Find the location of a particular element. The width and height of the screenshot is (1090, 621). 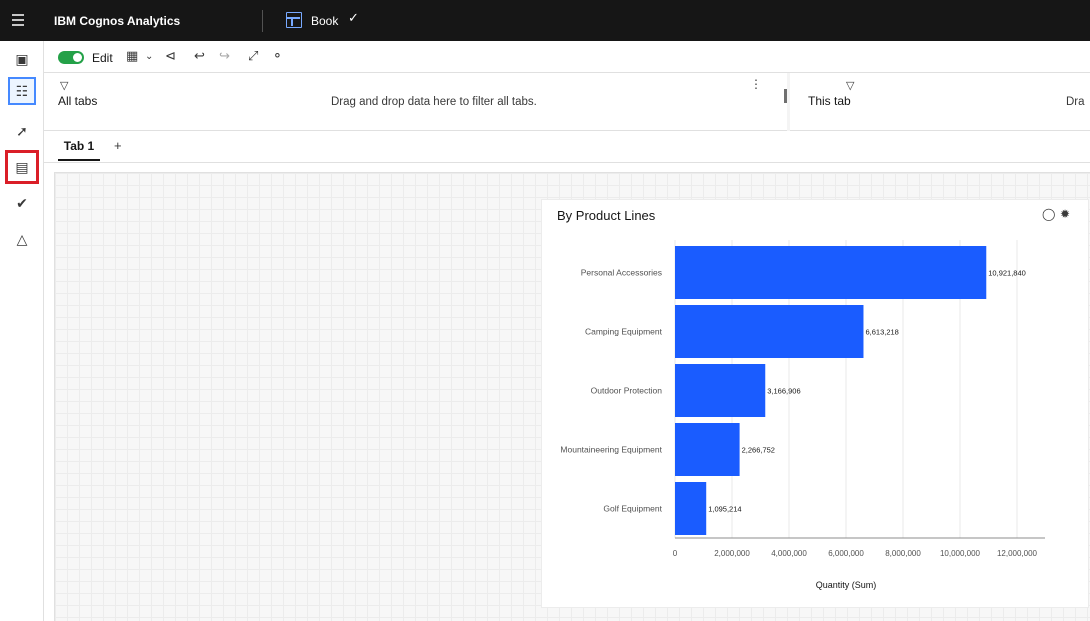

topbar-divider is located at coordinates (262, 21).